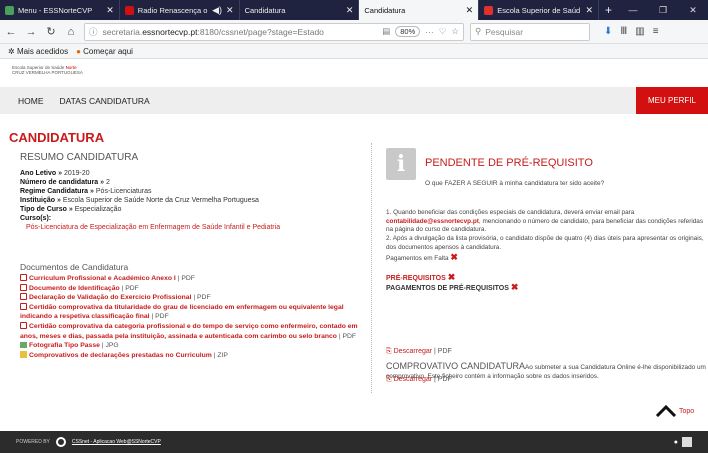  I want to click on pocket-icon: ♡, so click(443, 31).